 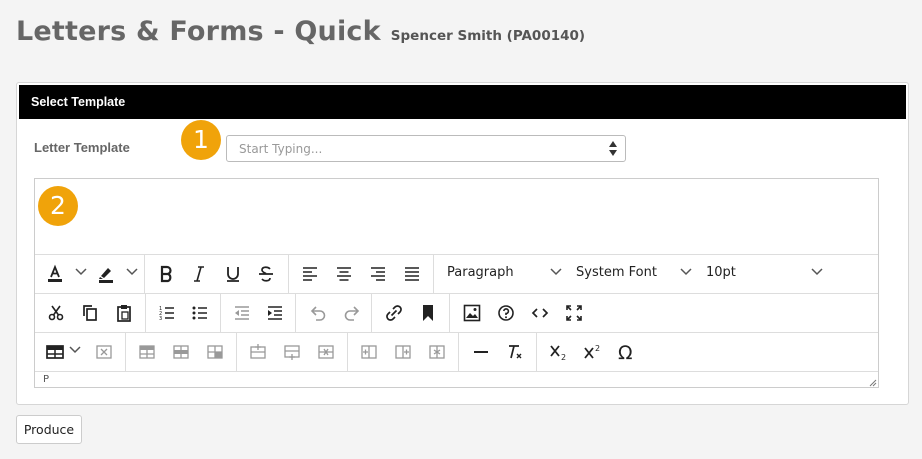 I want to click on editor-content-area, so click(x=456, y=216).